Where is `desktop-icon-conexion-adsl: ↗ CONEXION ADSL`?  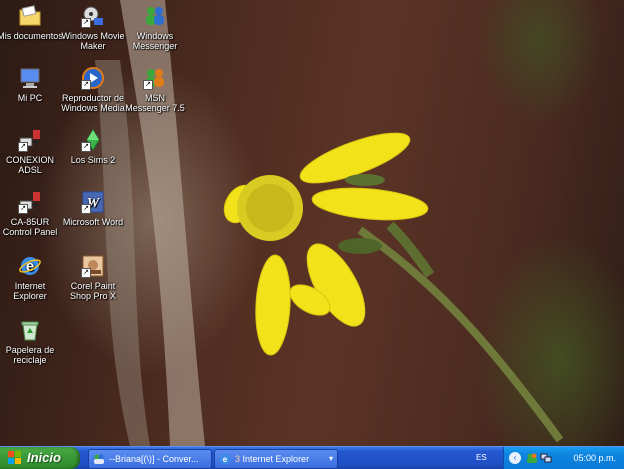 desktop-icon-conexion-adsl: ↗ CONEXION ADSL is located at coordinates (31, 151).